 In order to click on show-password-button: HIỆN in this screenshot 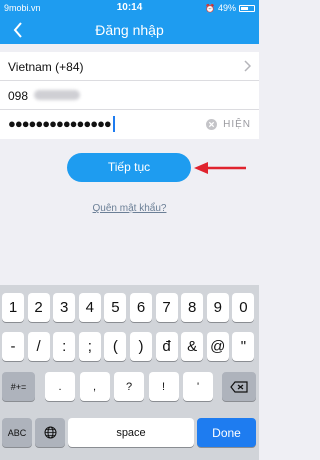, I will do `click(237, 124)`.